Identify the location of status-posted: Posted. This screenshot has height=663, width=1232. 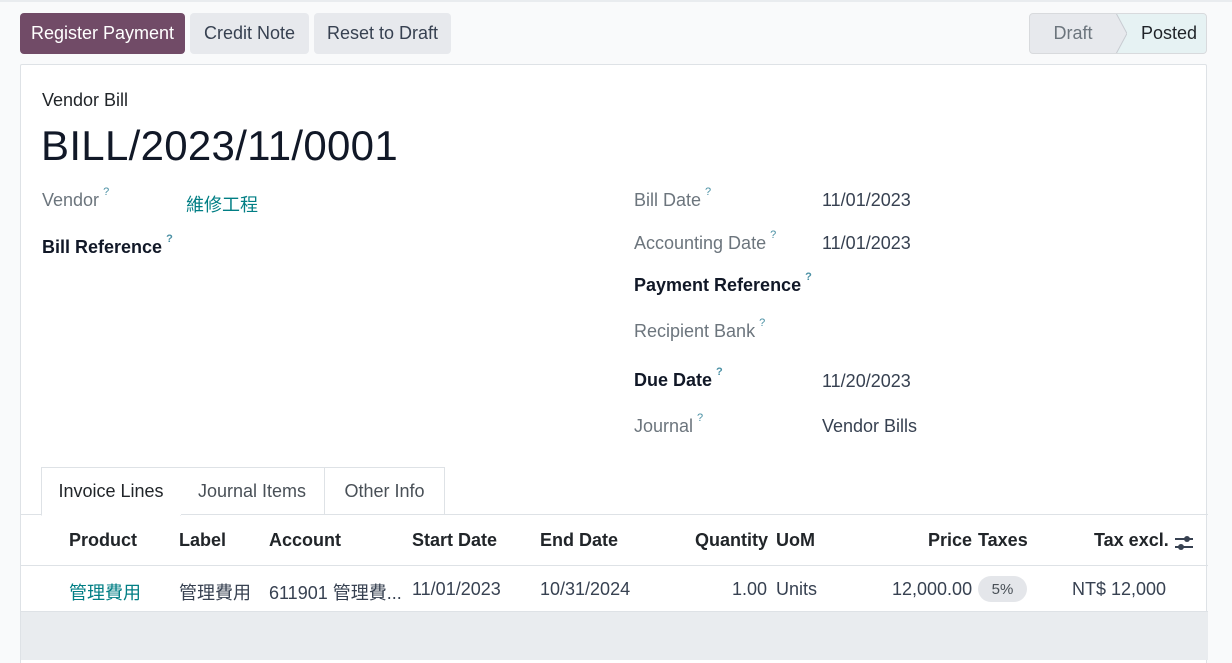
(1161, 33).